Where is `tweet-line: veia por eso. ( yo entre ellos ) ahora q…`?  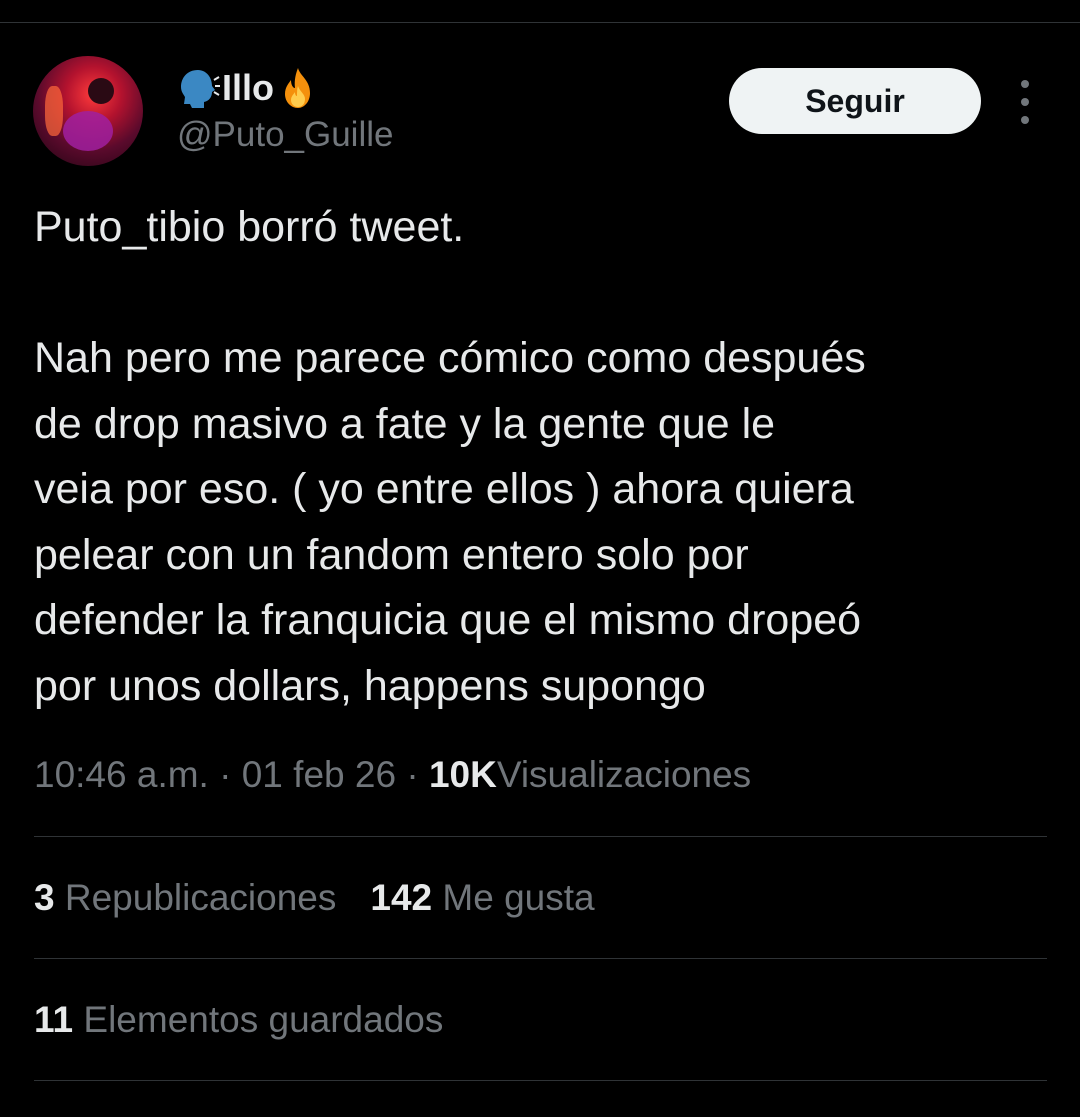
tweet-line: veia por eso. ( yo entre ellos ) ahora q… is located at coordinates (444, 489).